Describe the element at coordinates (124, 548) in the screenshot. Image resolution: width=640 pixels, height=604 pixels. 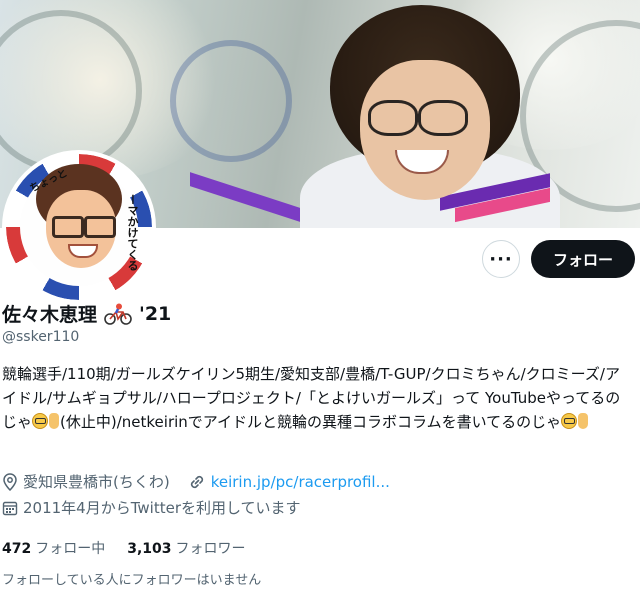
I see `follow-stats: 472 フォロー中 3,103 フォロワー` at that location.